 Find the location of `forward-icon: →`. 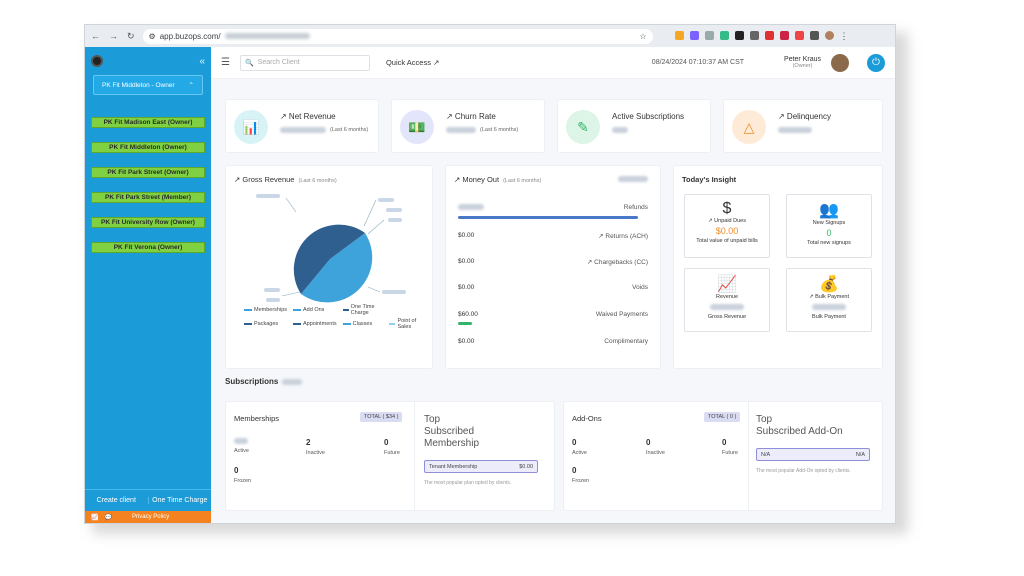

forward-icon: → is located at coordinates (113, 36).